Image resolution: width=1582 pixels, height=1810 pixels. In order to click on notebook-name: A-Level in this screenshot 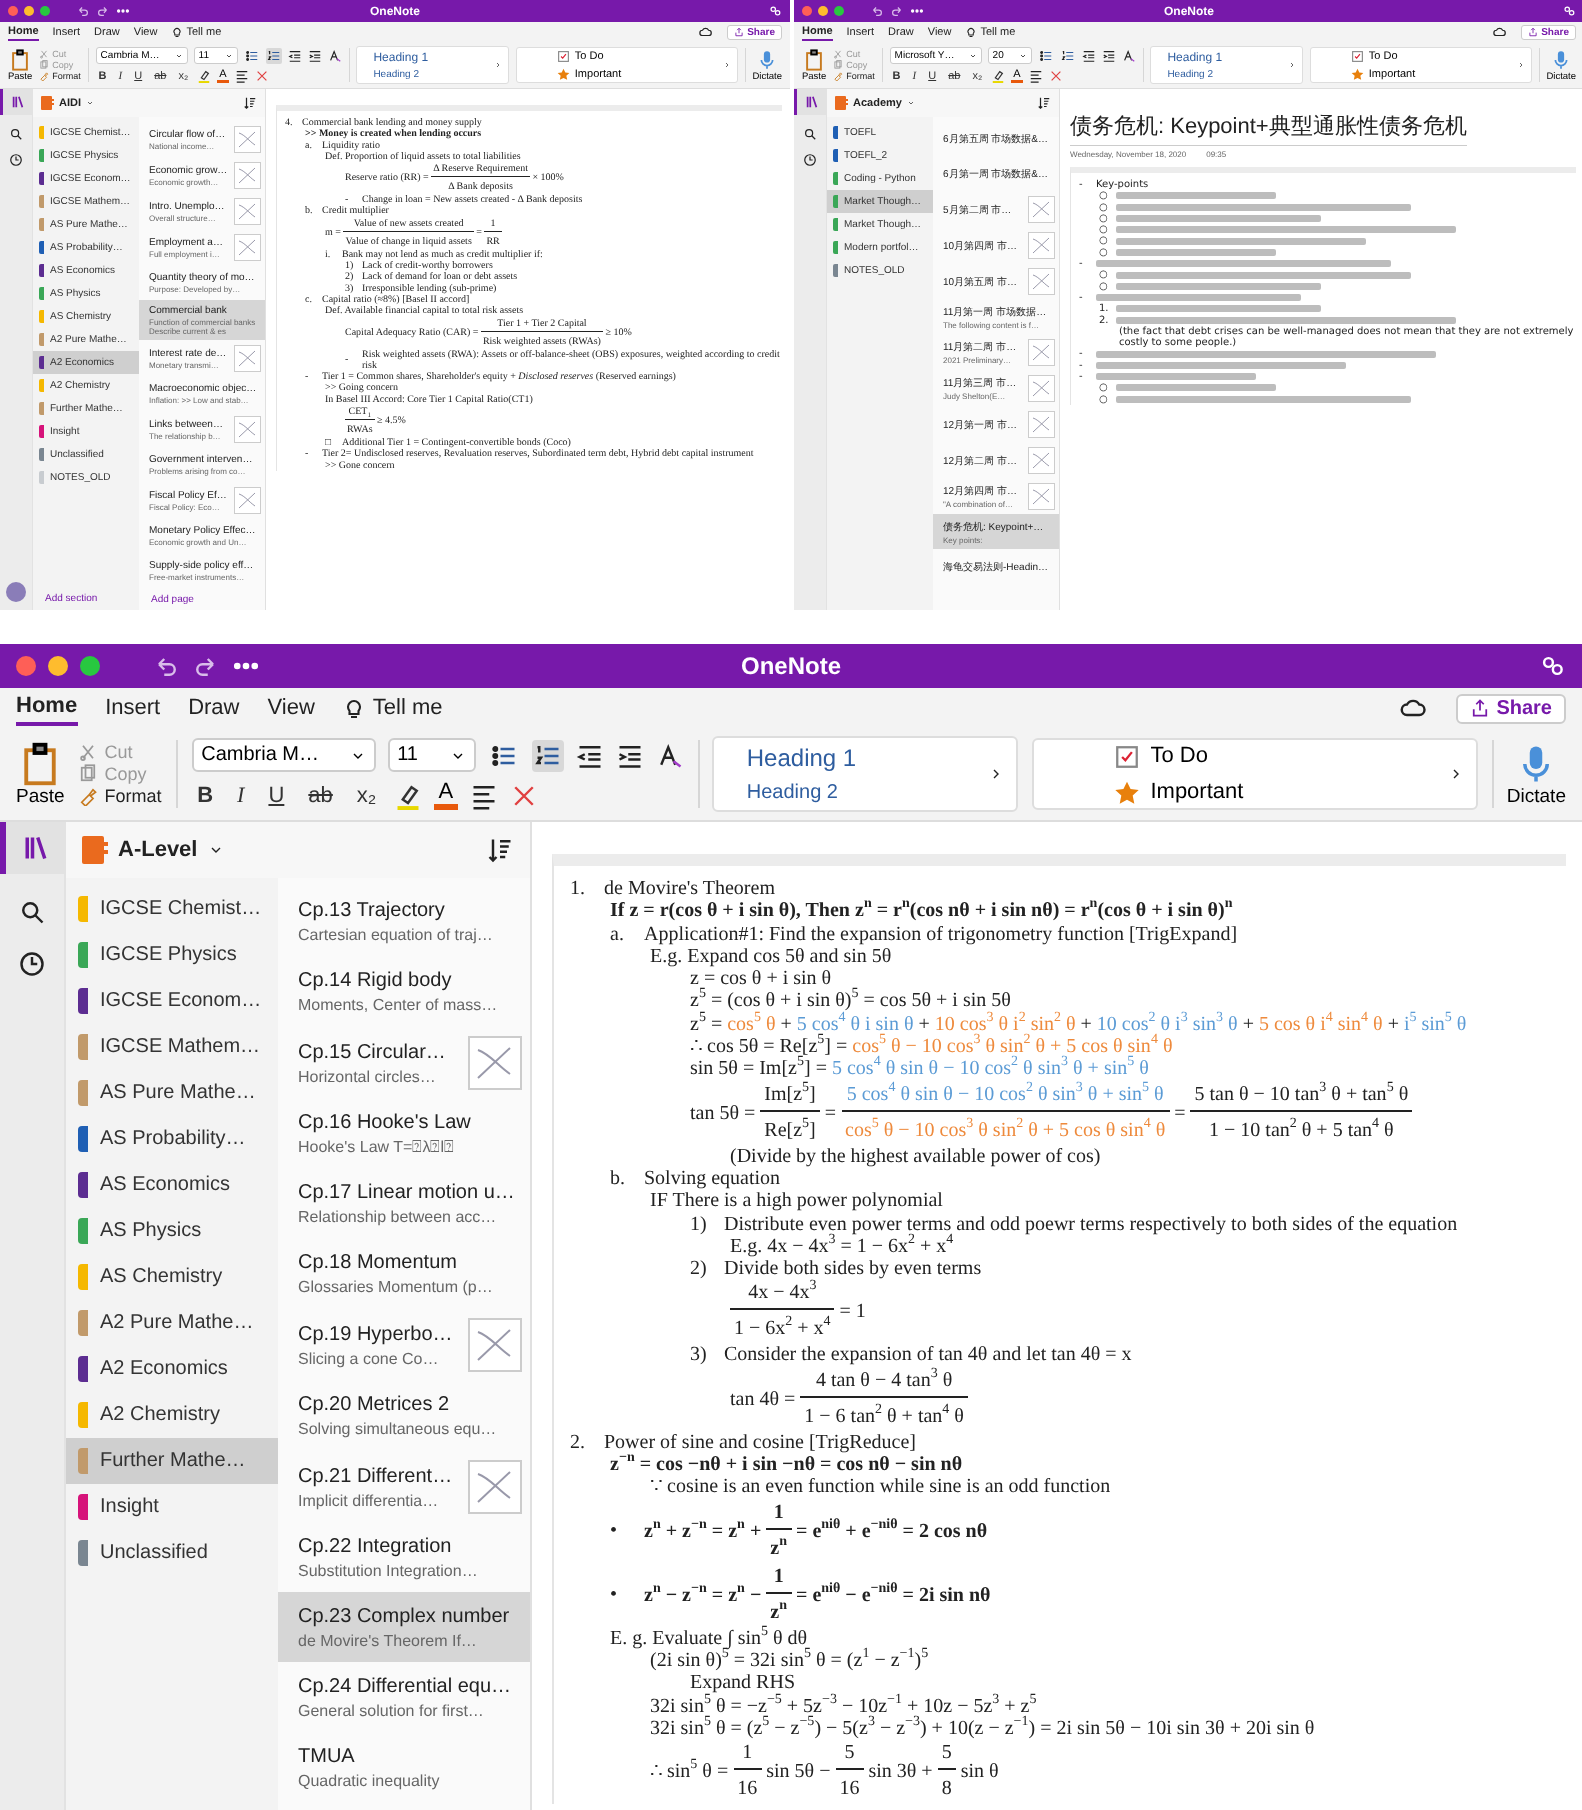, I will do `click(158, 850)`.